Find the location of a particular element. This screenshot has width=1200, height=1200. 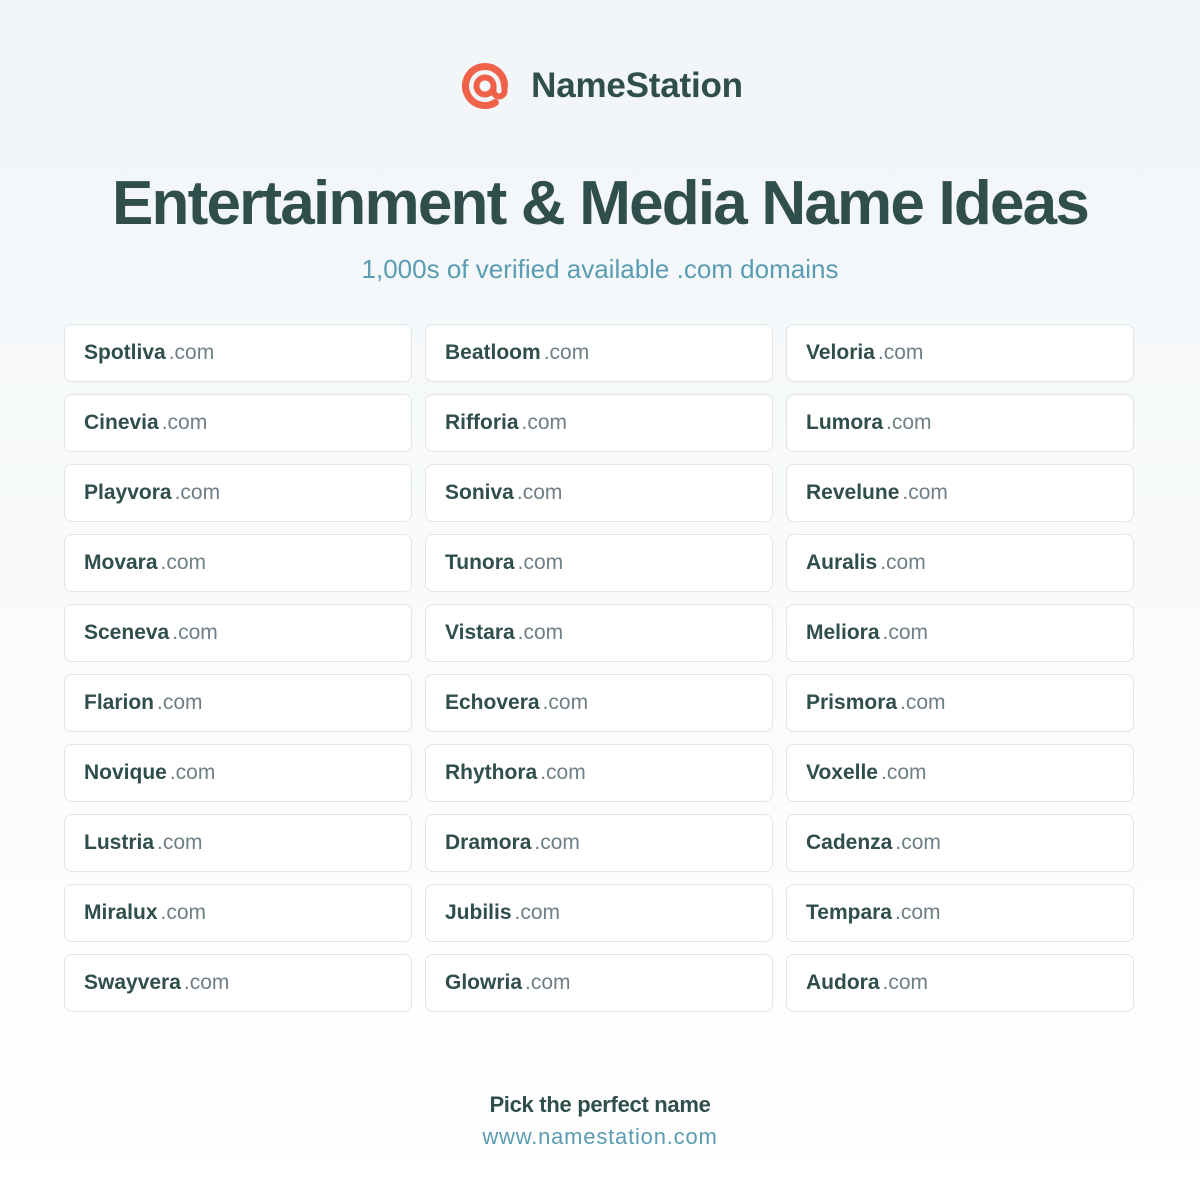

domain-name: Auralis is located at coordinates (842, 562).